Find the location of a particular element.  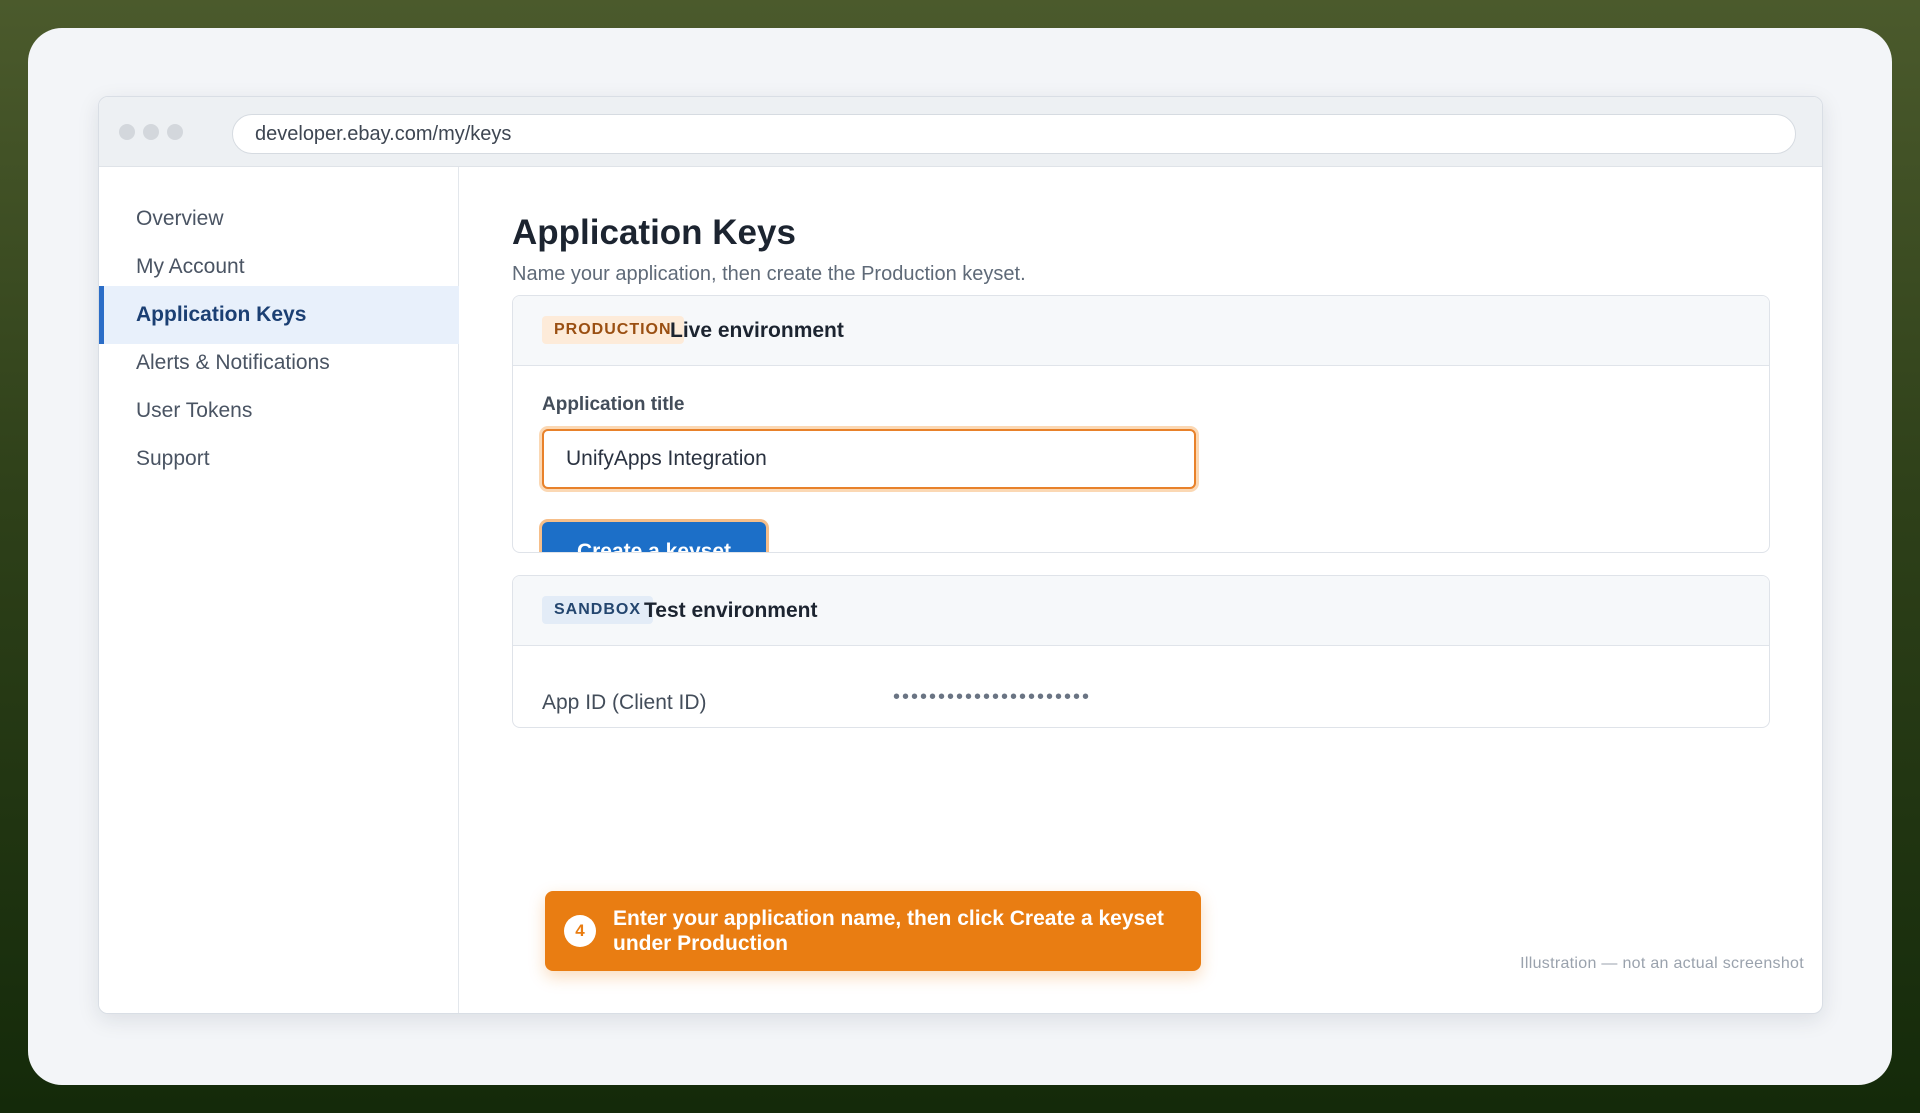

browser-titlebar: developer.ebay.com/my/keys is located at coordinates (960, 132).